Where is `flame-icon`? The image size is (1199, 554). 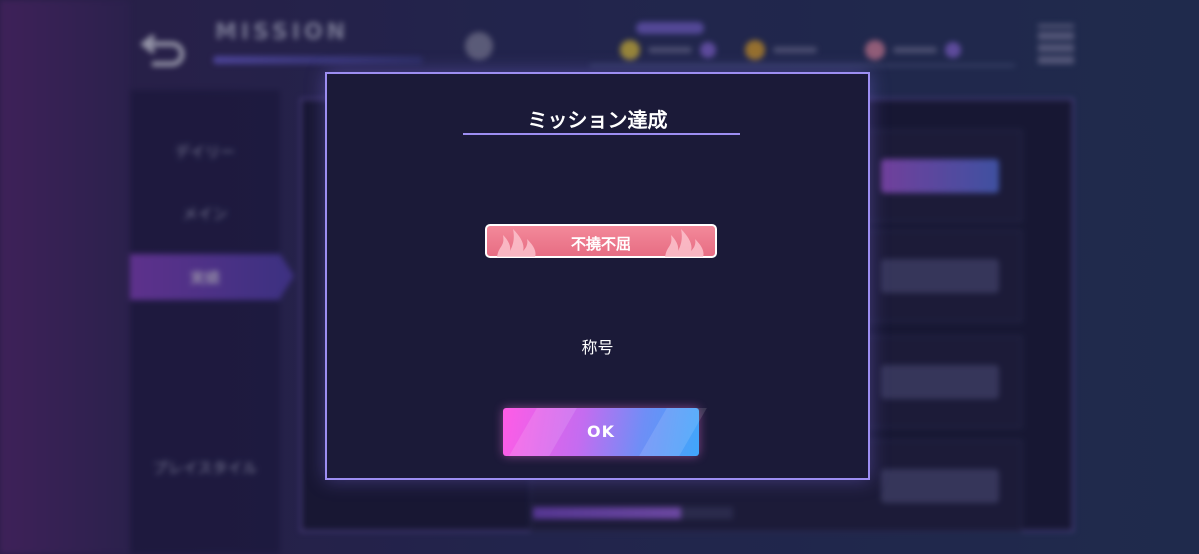
flame-icon is located at coordinates (684, 243).